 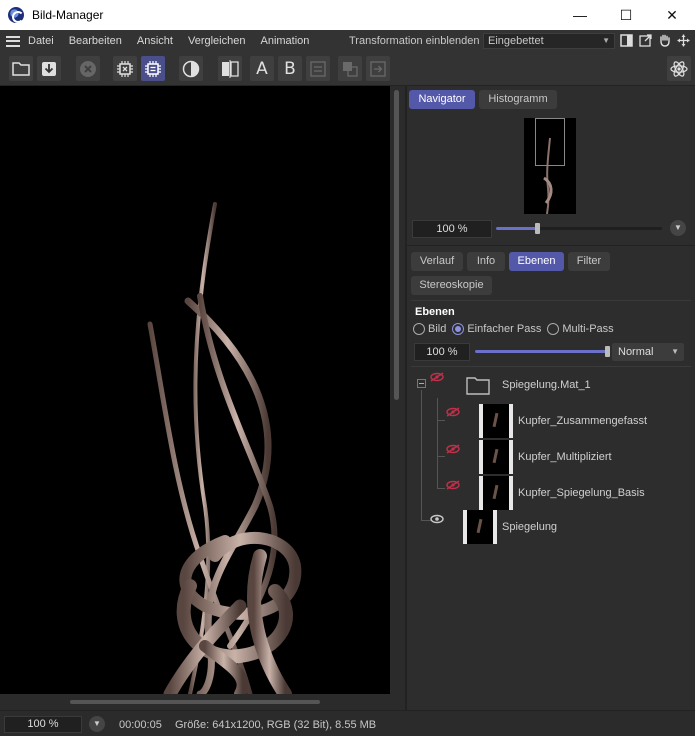 What do you see at coordinates (683, 40) in the screenshot?
I see `move-arrows-icon` at bounding box center [683, 40].